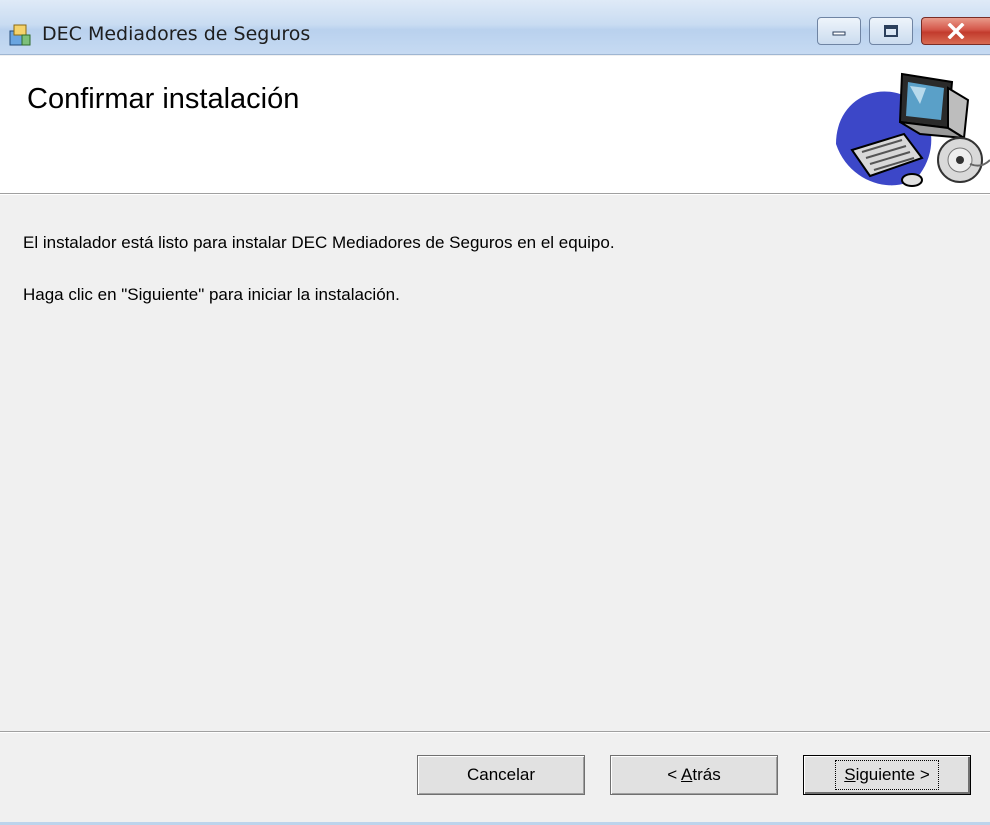 This screenshot has width=990, height=825. What do you see at coordinates (687, 774) in the screenshot?
I see `back-mnemonic: A` at bounding box center [687, 774].